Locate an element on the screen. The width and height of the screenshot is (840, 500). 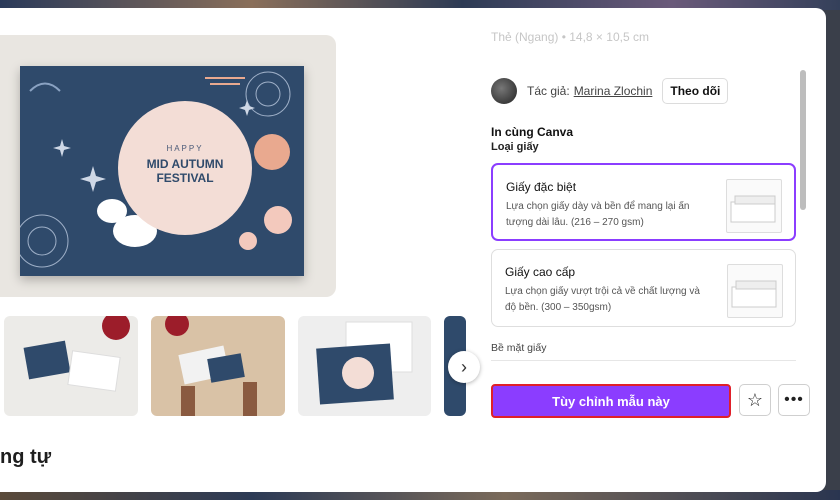
paper-type-label: Loại giấy is located at coordinates (515, 147).